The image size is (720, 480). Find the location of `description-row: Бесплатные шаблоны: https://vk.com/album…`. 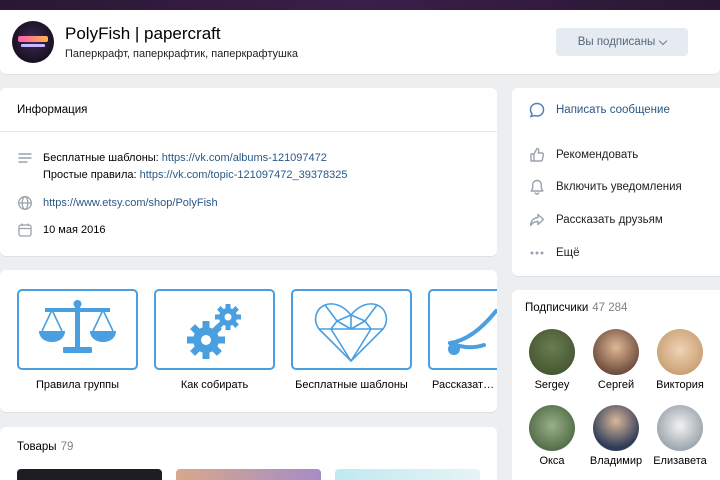

description-row: Бесплатные шаблоны: https://vk.com/album… is located at coordinates (182, 167).